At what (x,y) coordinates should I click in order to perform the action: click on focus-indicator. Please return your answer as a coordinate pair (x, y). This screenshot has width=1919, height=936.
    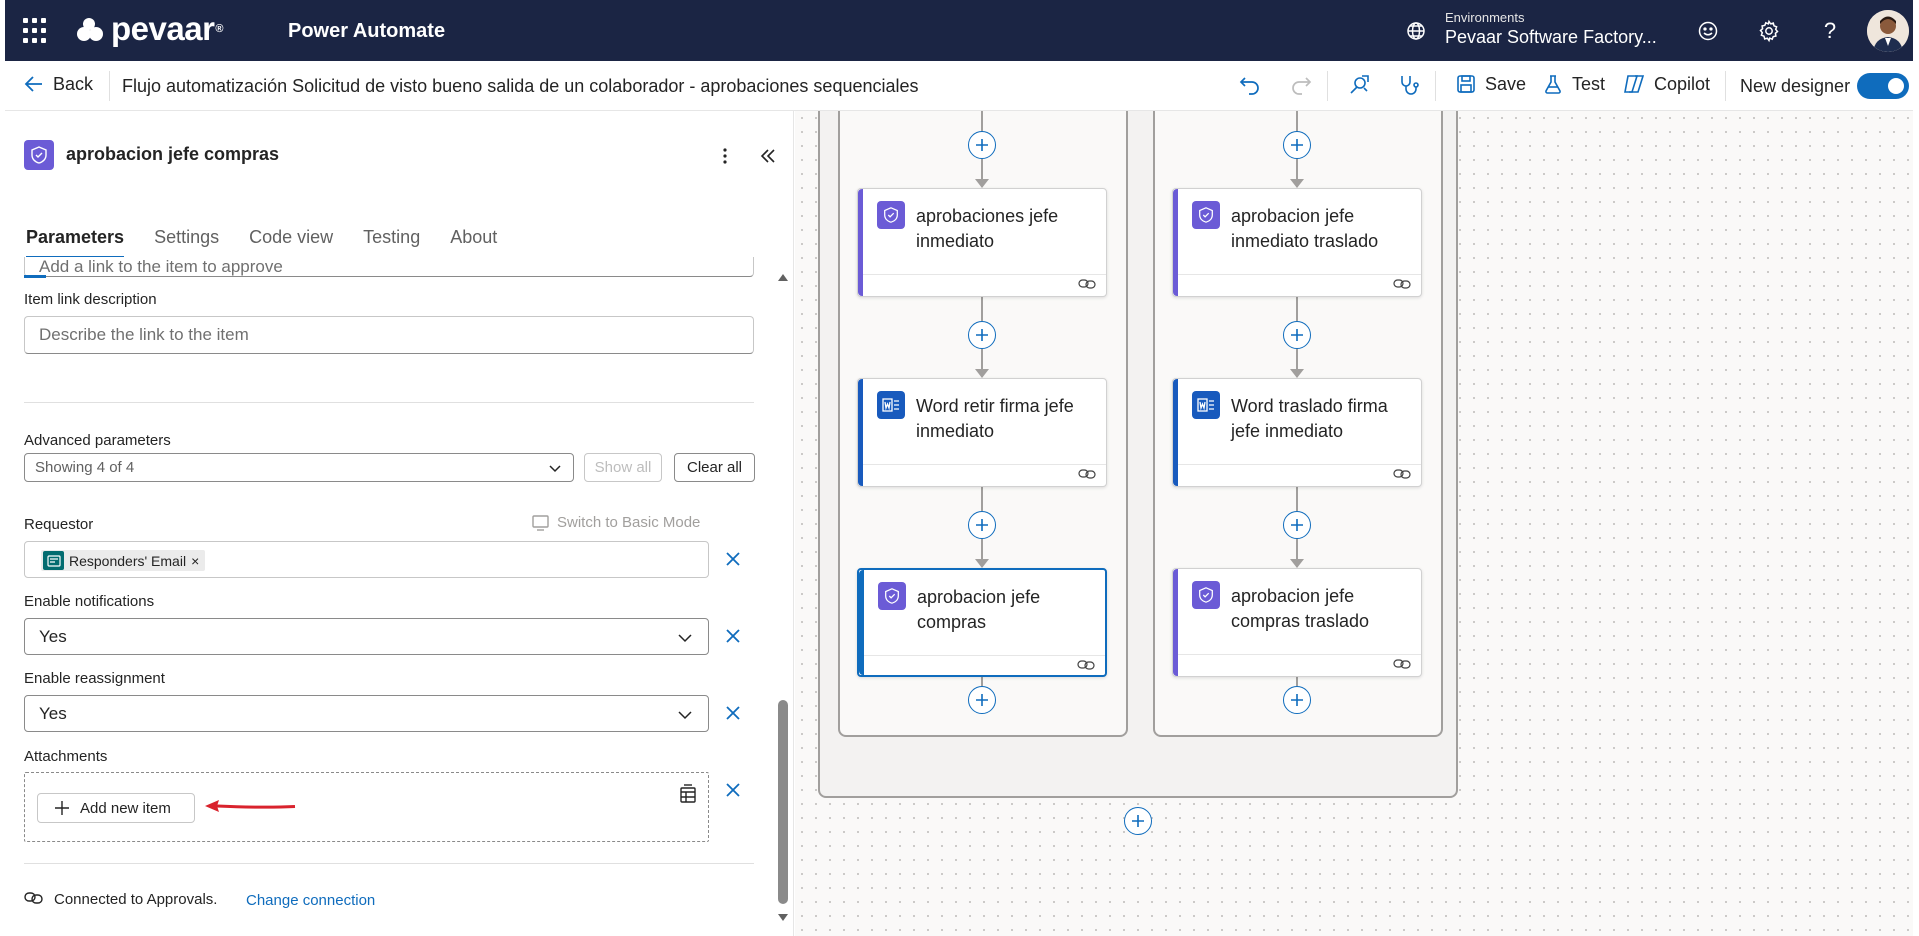
    Looking at the image, I should click on (35, 276).